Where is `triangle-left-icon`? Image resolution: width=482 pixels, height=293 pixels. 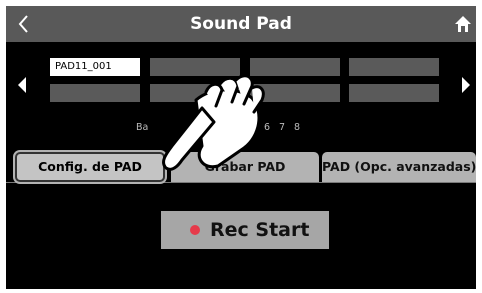
triangle-left-icon is located at coordinates (22, 85).